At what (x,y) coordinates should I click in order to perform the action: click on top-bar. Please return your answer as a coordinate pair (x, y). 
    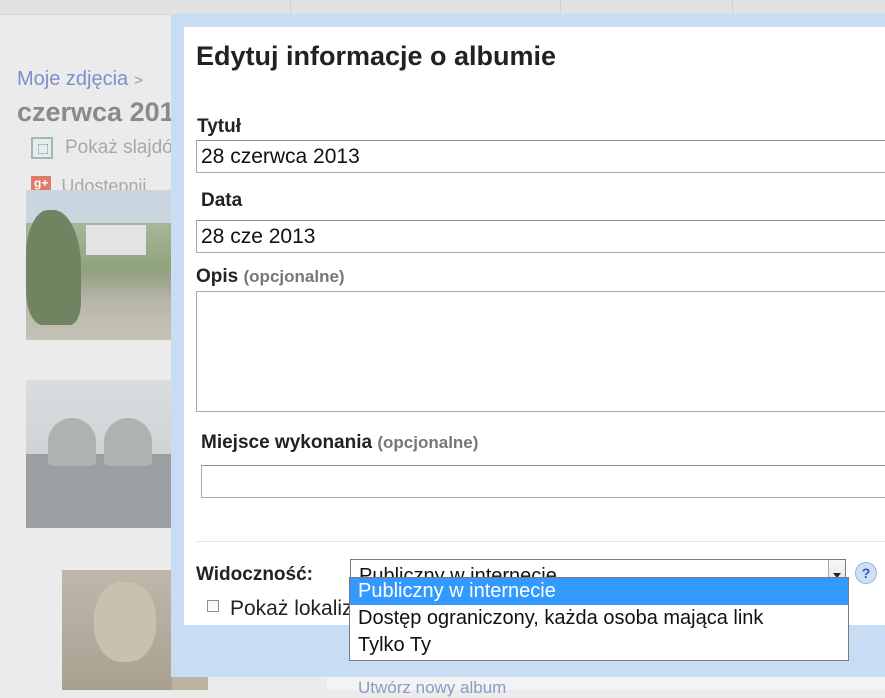
    Looking at the image, I should click on (442, 7).